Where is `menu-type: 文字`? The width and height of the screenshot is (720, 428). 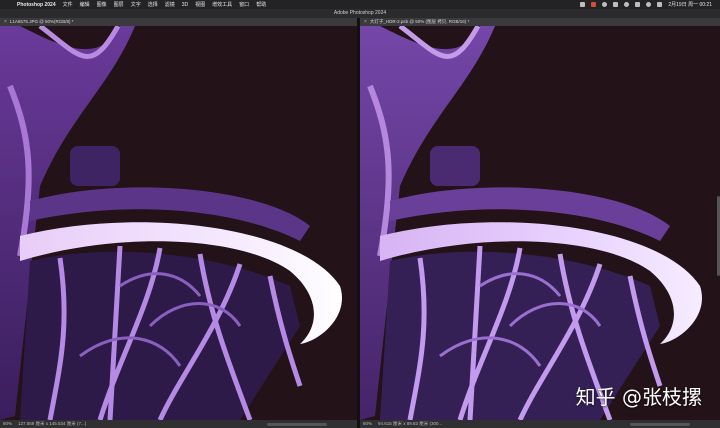 menu-type: 文字 is located at coordinates (136, 4).